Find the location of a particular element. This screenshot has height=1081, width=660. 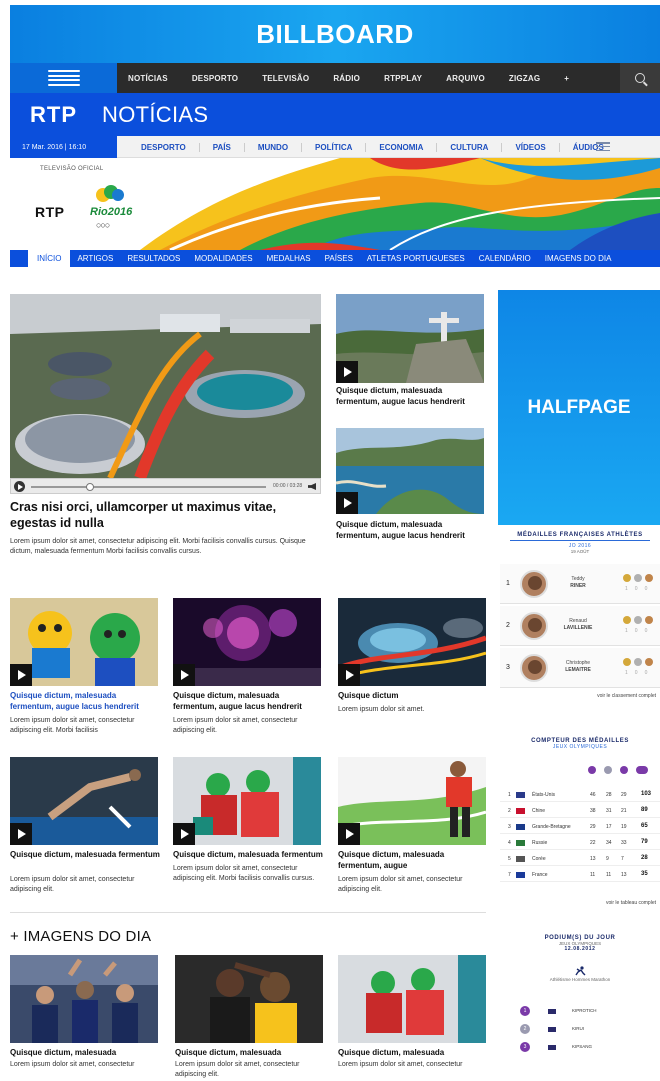

grid-card-5-title: Quisque dictum, malesuada fermentum is located at coordinates (248, 854).